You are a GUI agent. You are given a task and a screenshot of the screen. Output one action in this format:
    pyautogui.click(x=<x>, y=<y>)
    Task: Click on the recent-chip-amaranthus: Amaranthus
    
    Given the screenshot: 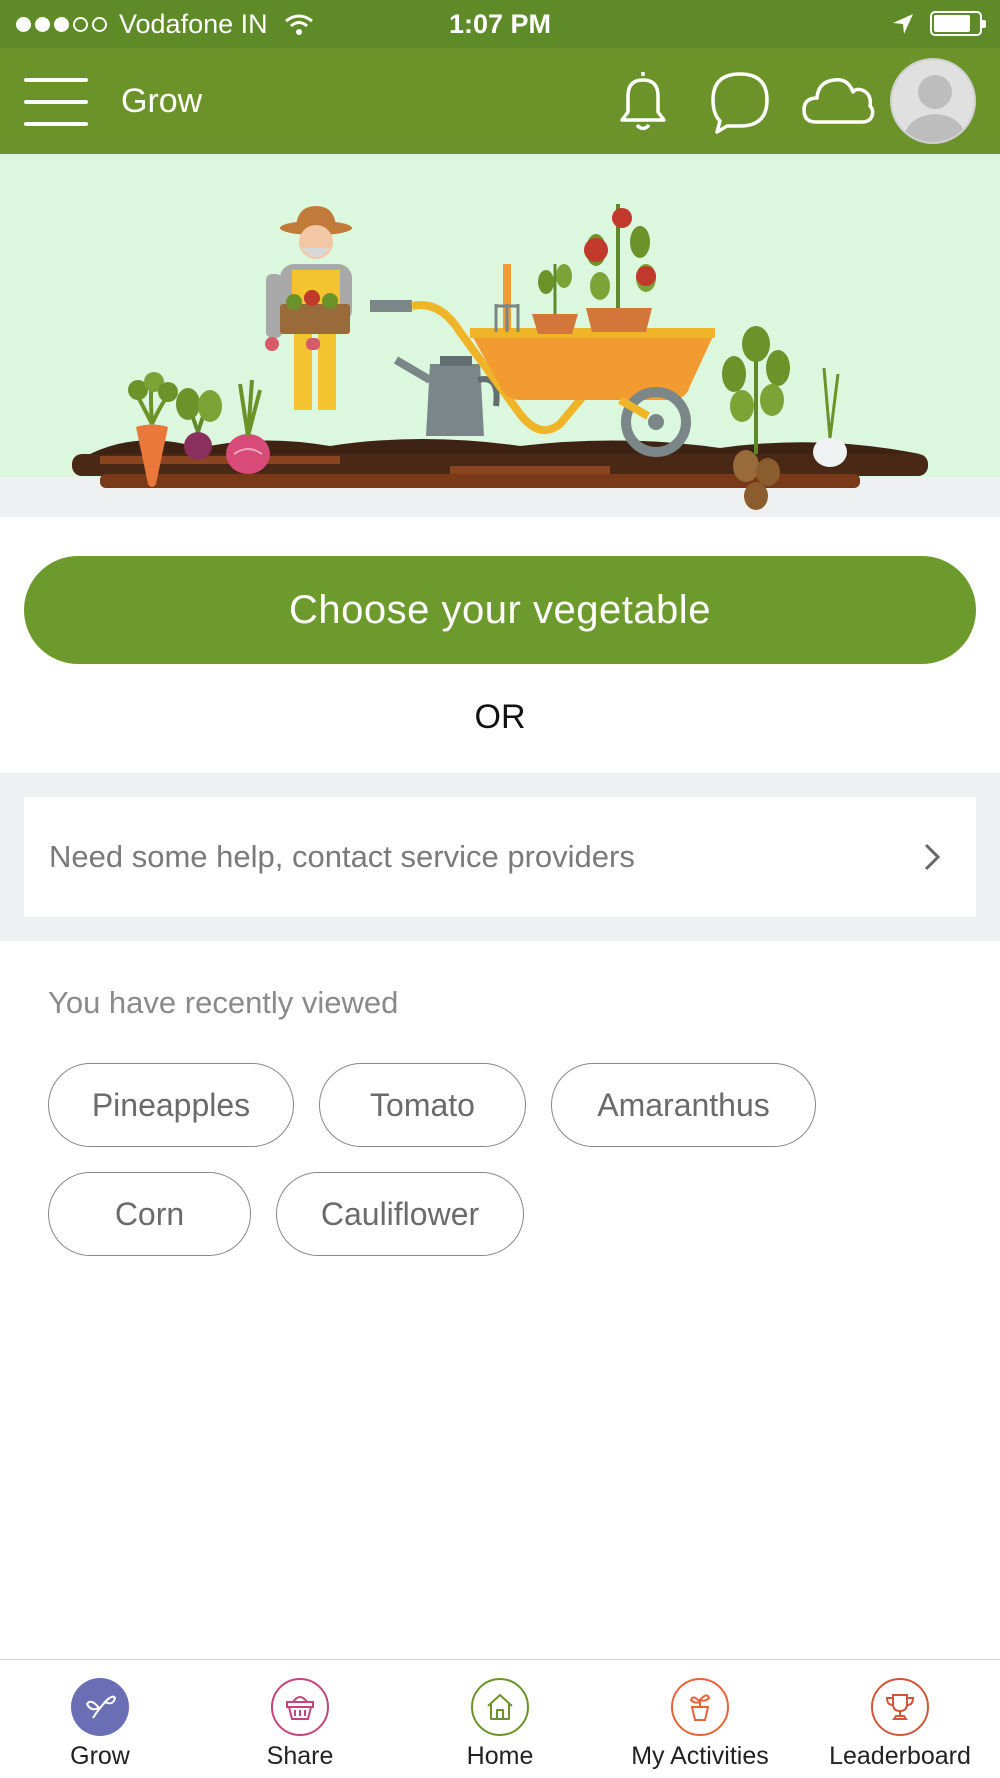 What is the action you would take?
    pyautogui.click(x=683, y=1105)
    